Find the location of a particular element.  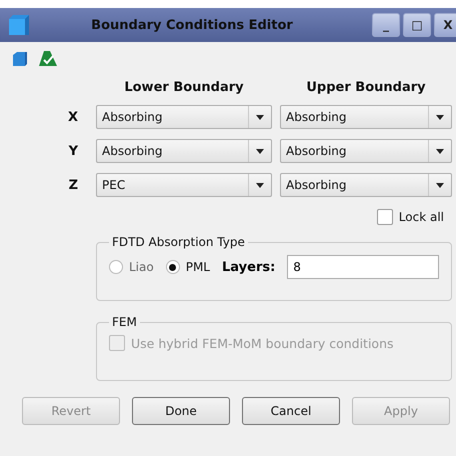

checkmark-icon is located at coordinates (48, 59).